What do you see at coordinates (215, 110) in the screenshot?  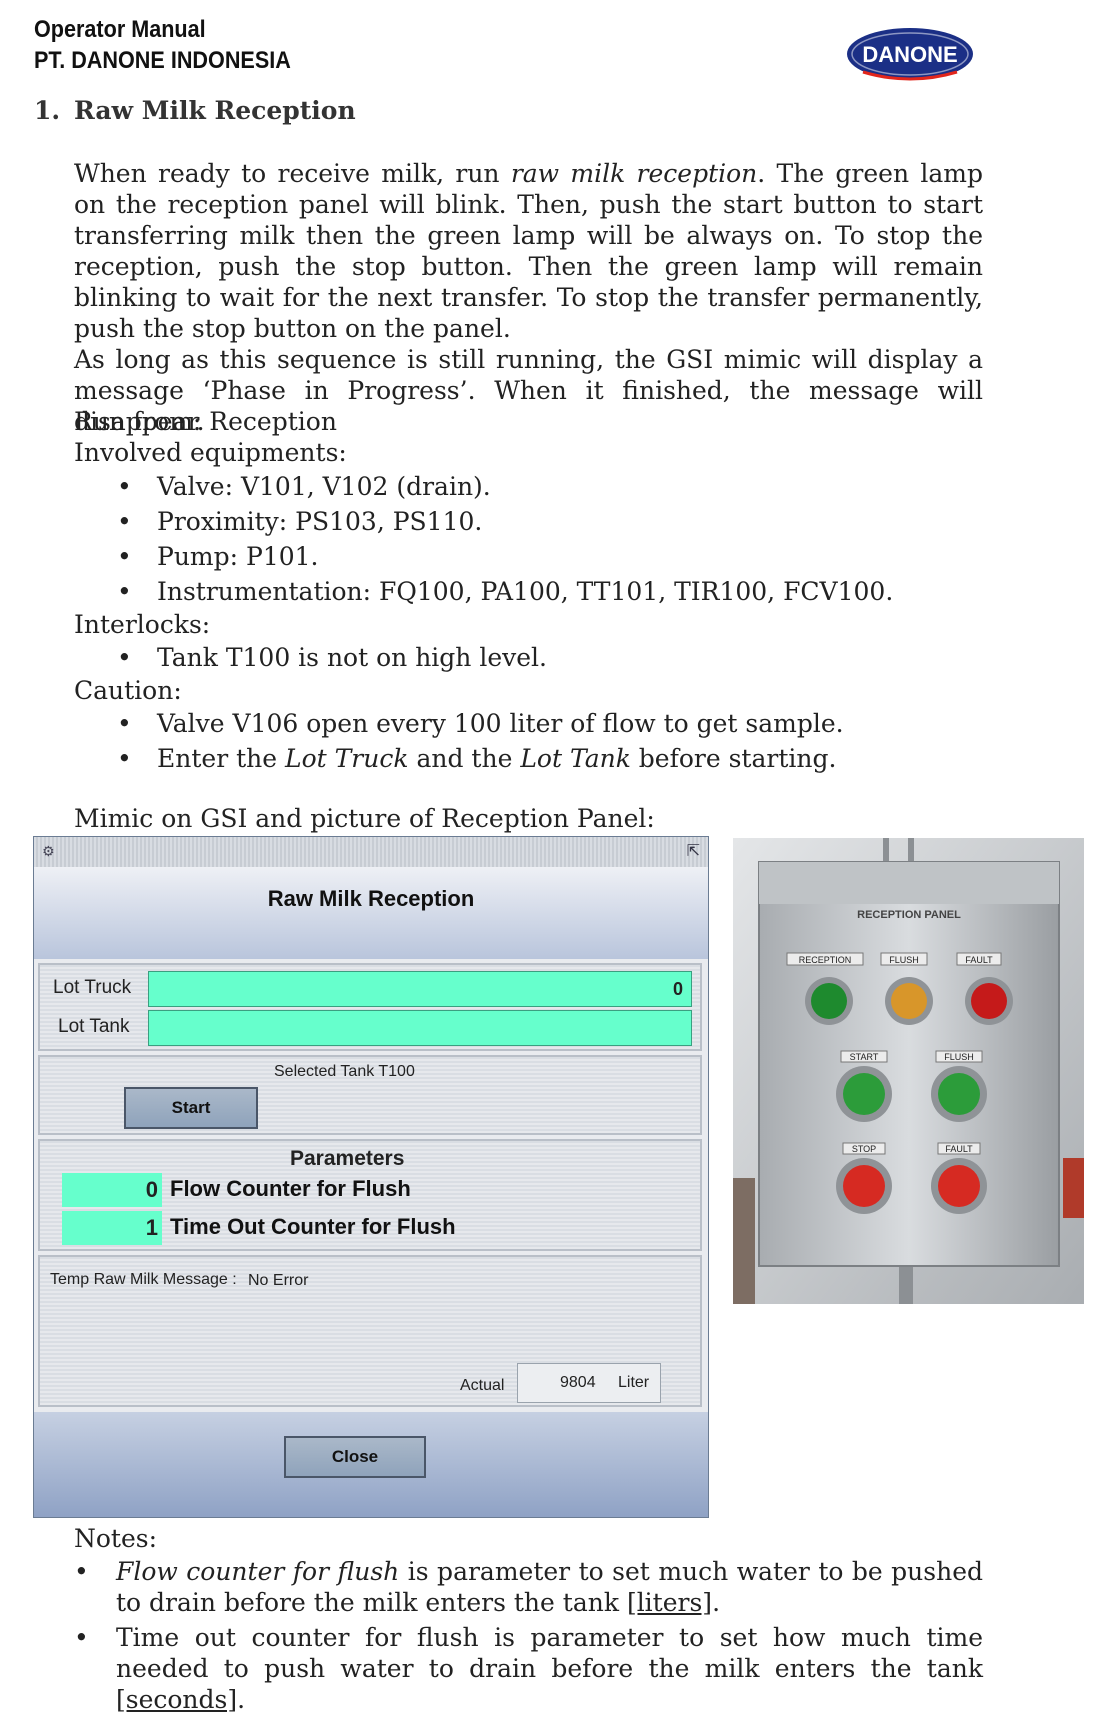 I see `section-title: Raw Milk Reception` at bounding box center [215, 110].